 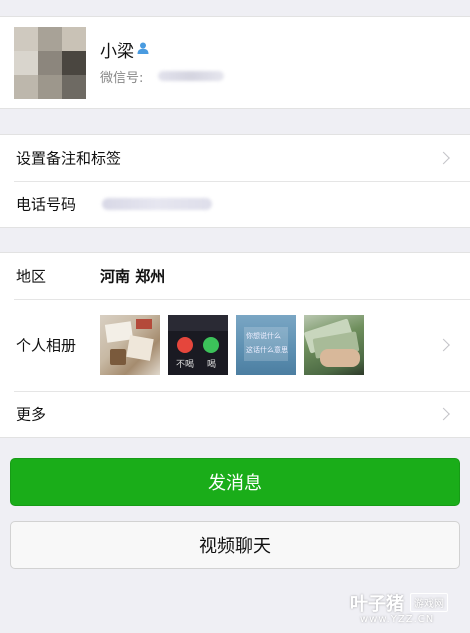 What do you see at coordinates (50, 63) in the screenshot?
I see `avatar` at bounding box center [50, 63].